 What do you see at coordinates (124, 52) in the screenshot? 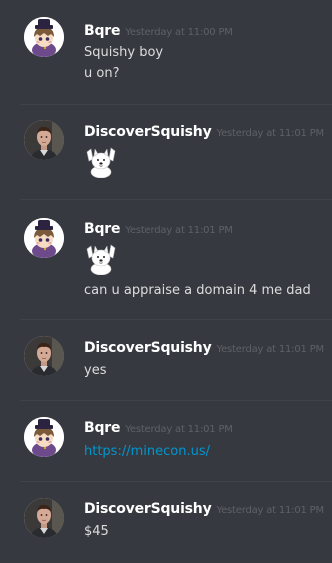
I see `message-text: Squishy boy` at bounding box center [124, 52].